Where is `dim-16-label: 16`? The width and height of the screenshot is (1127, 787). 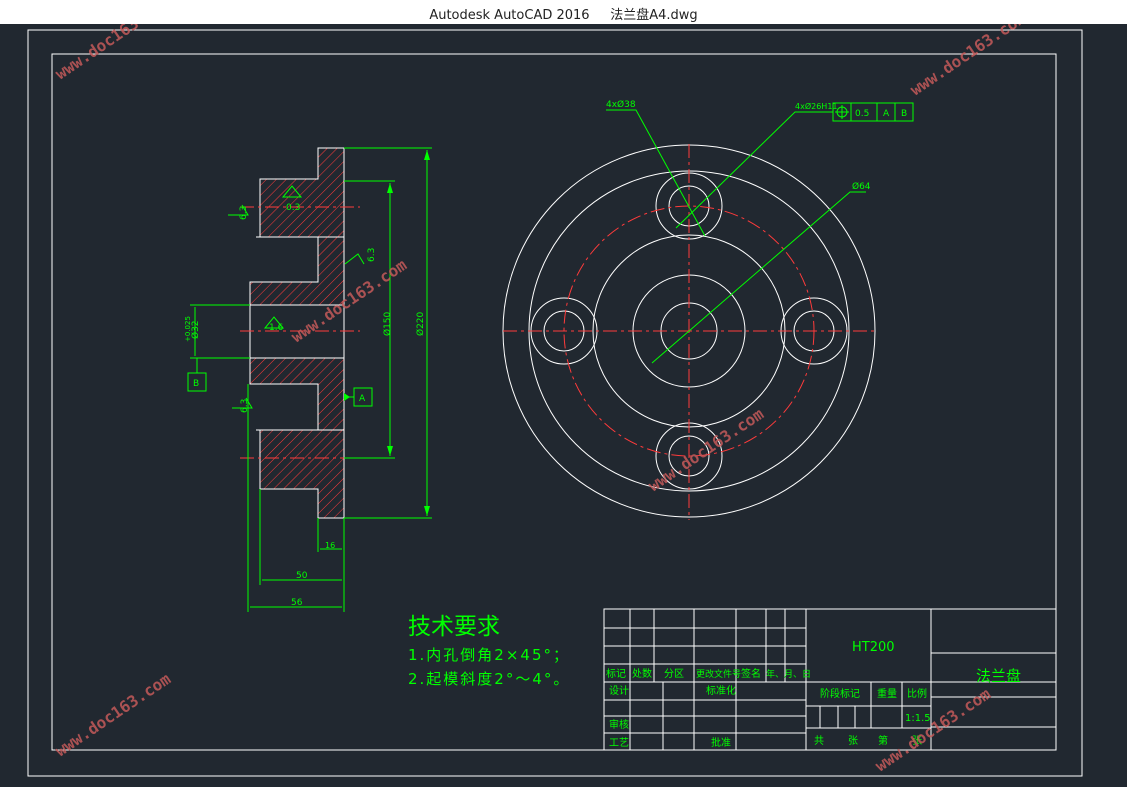 dim-16-label: 16 is located at coordinates (330, 545).